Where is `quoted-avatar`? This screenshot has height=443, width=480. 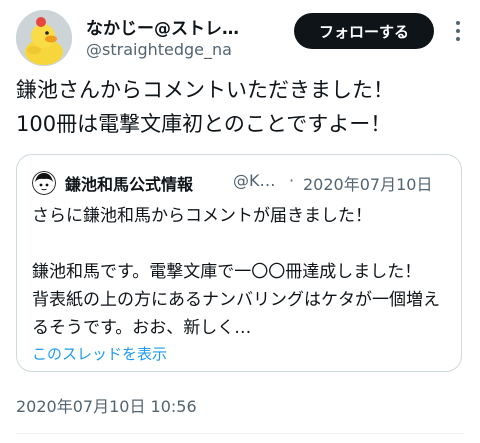 quoted-avatar is located at coordinates (44, 183).